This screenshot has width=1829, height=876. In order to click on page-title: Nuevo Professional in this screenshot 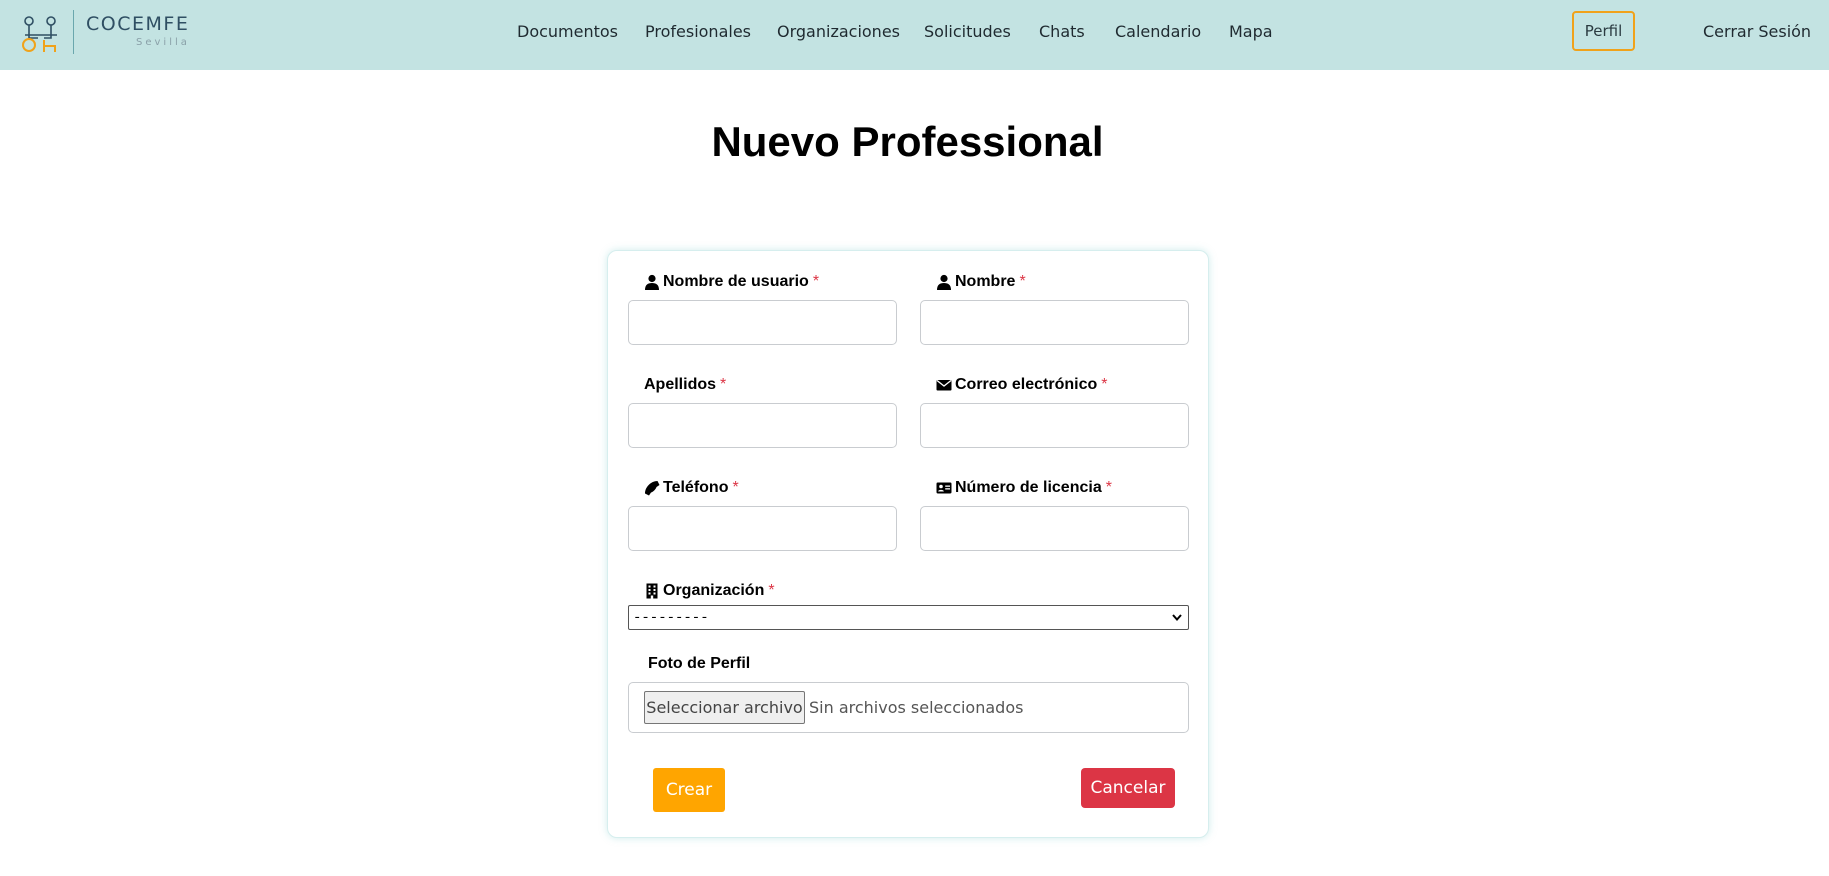, I will do `click(907, 141)`.